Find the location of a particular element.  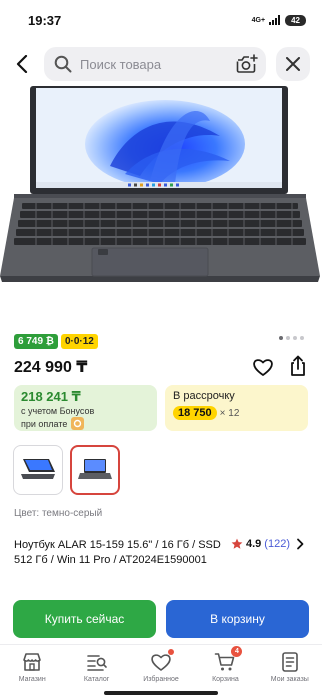

network-label: 4G+ is located at coordinates (258, 20).